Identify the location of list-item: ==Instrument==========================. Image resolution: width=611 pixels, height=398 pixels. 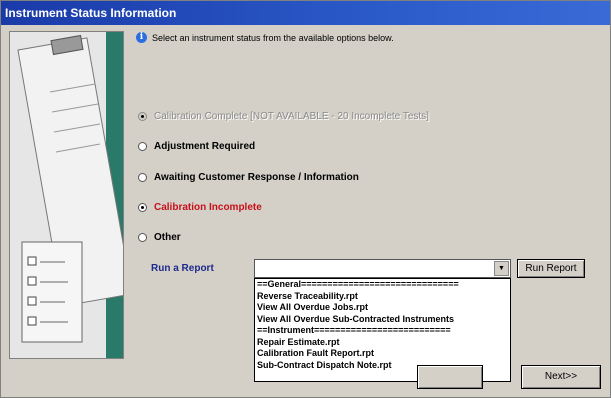
(382, 331).